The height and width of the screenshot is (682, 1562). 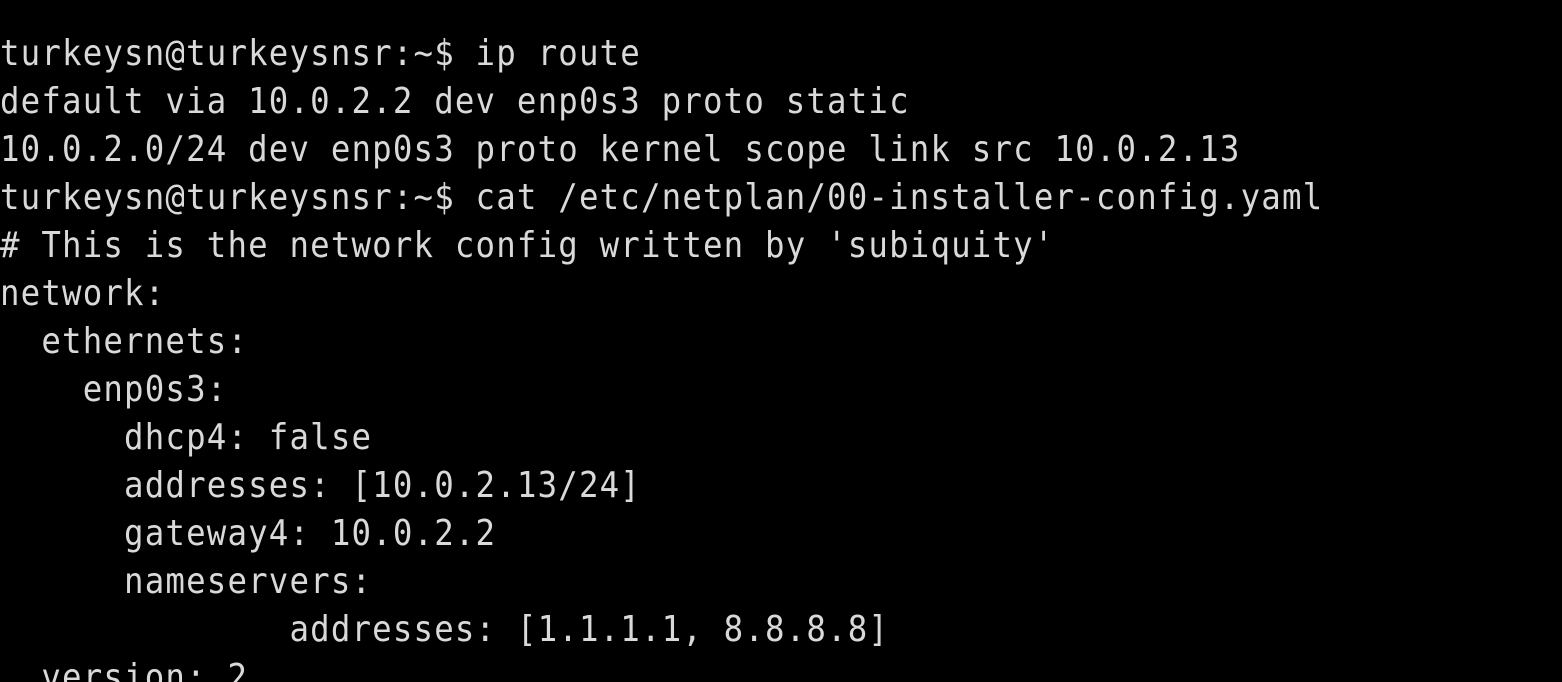 What do you see at coordinates (124, 669) in the screenshot?
I see `yaml-version-line: version: 2` at bounding box center [124, 669].